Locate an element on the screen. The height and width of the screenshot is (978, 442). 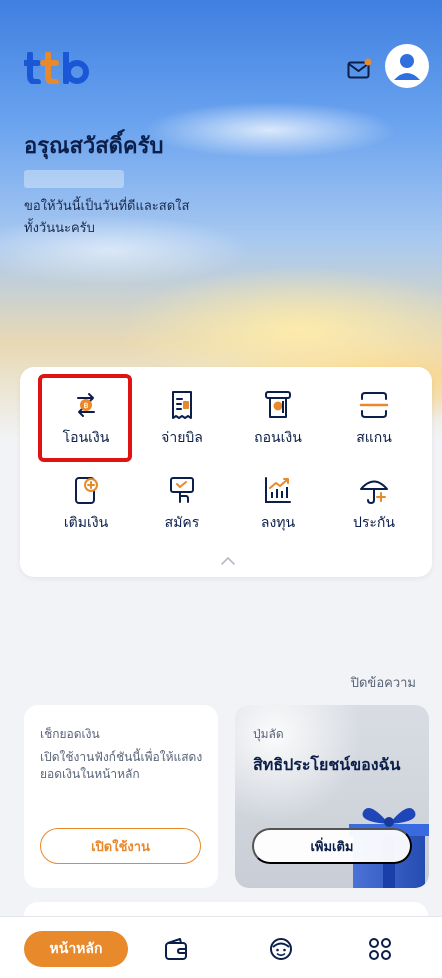
avatar is located at coordinates (407, 66).